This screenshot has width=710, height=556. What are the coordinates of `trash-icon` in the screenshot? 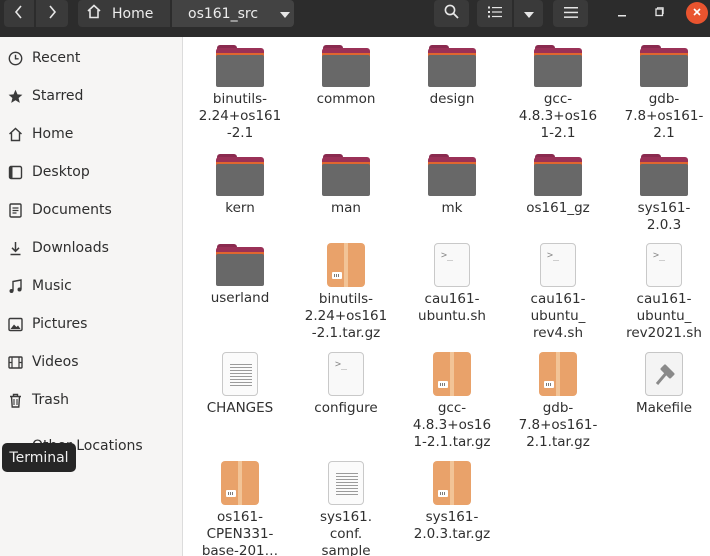 It's located at (15, 400).